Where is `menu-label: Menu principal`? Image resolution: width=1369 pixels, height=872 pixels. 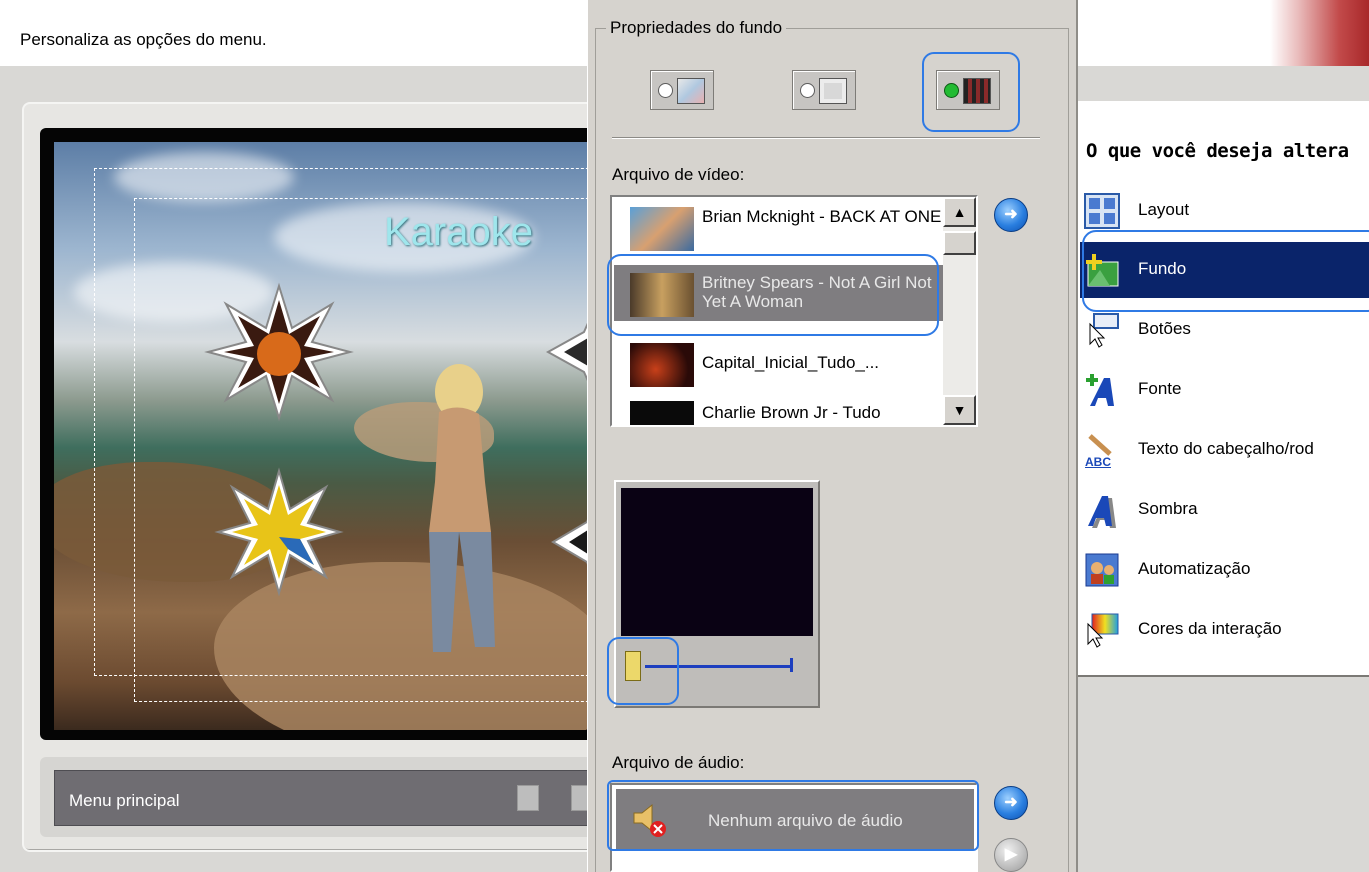
menu-label: Menu principal is located at coordinates (124, 800).